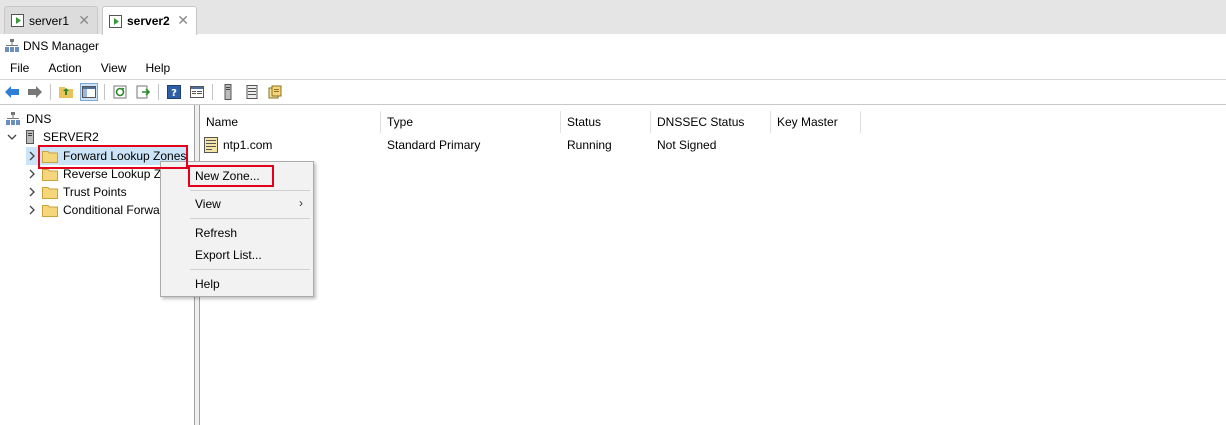 The height and width of the screenshot is (425, 1226). I want to click on zone-name-cell: ntp1.com, so click(238, 145).